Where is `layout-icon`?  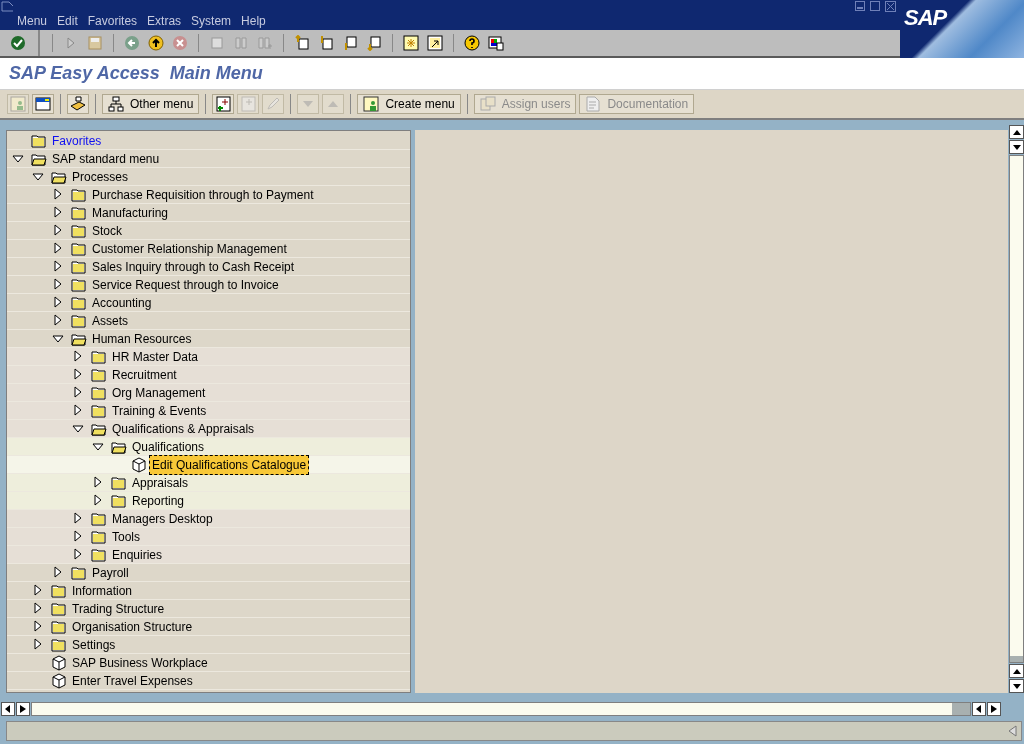
layout-icon is located at coordinates (496, 43).